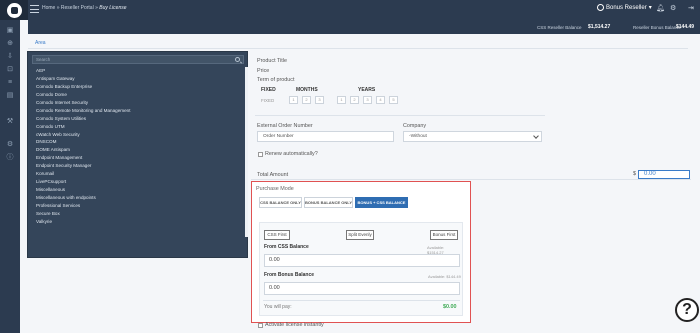 The width and height of the screenshot is (700, 333). What do you see at coordinates (34, 9) in the screenshot?
I see `menu-toggle-icon` at bounding box center [34, 9].